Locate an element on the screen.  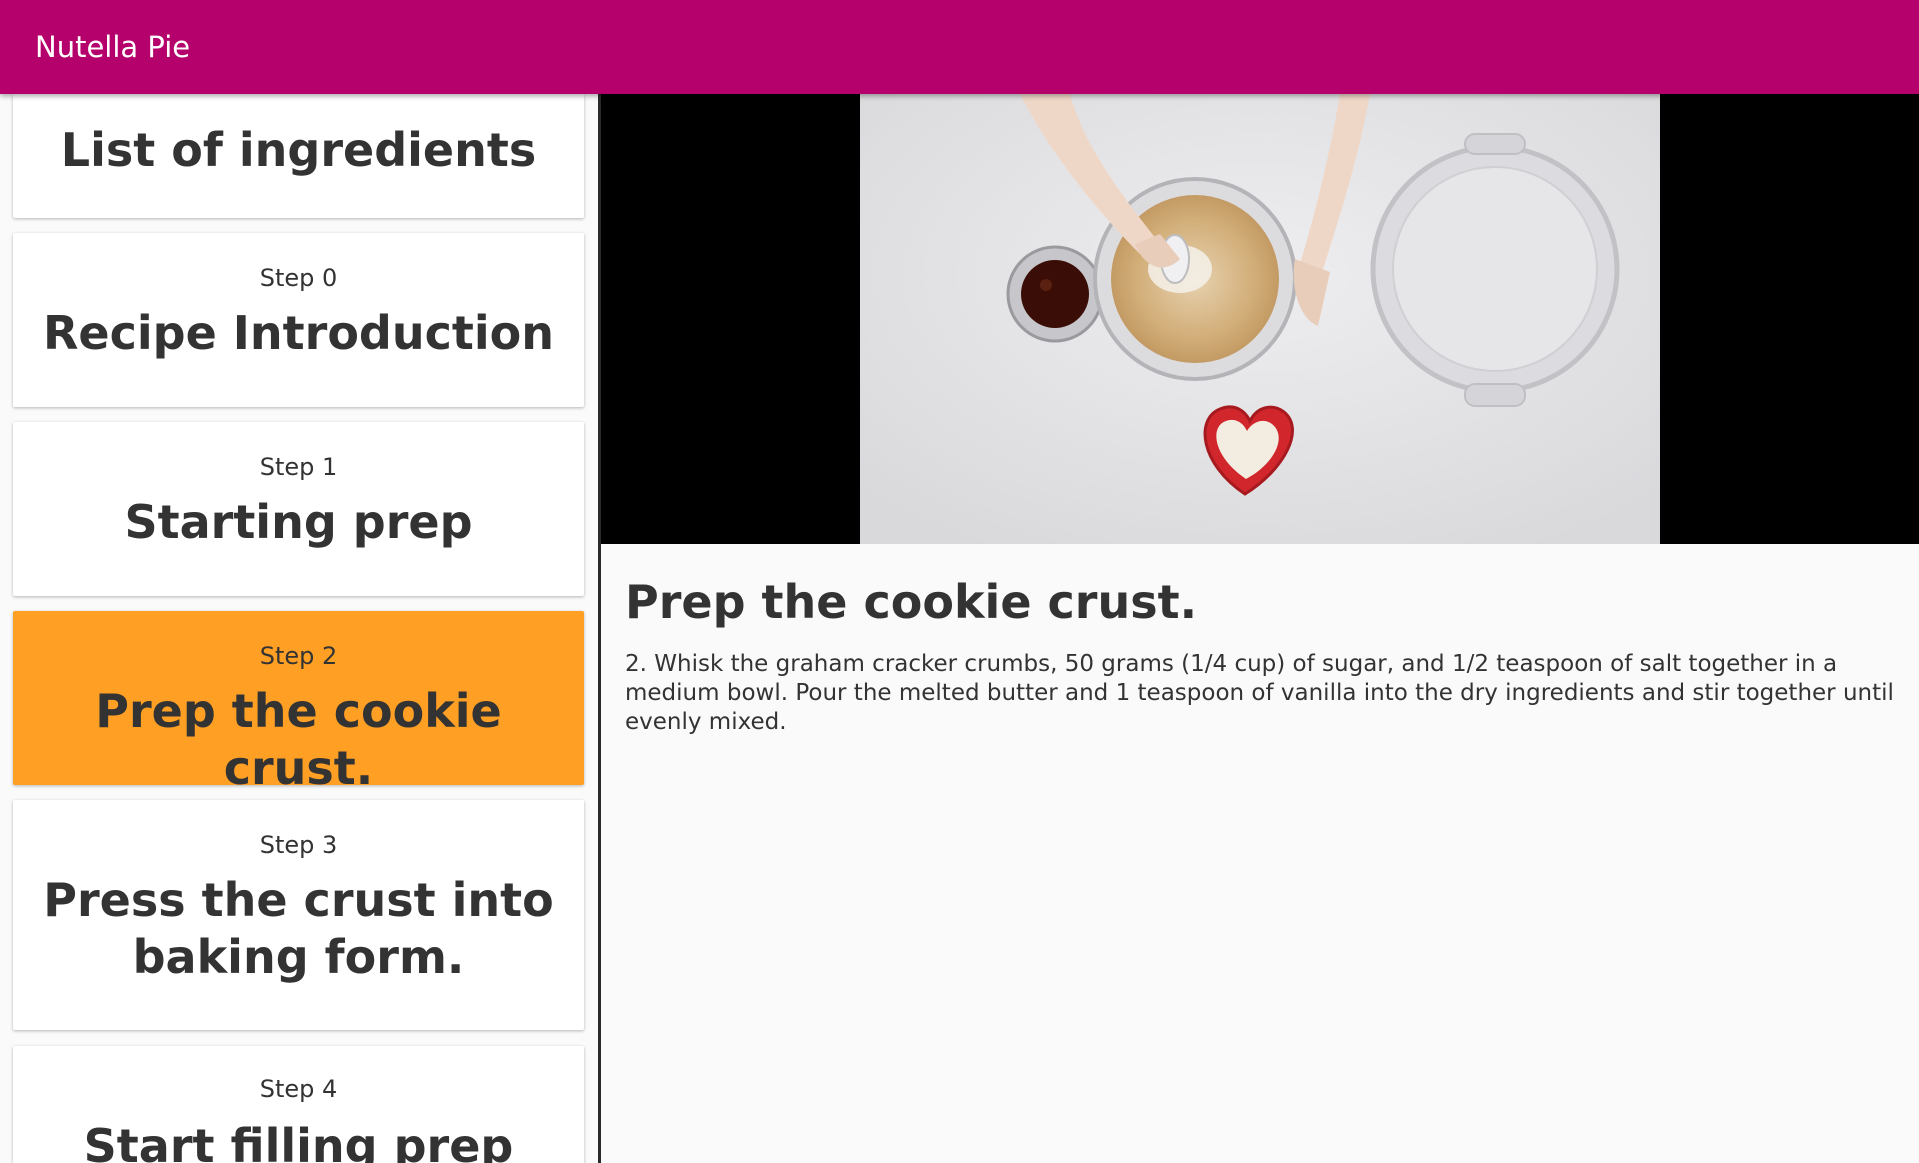
step-number: Step 1 is located at coordinates (298, 467).